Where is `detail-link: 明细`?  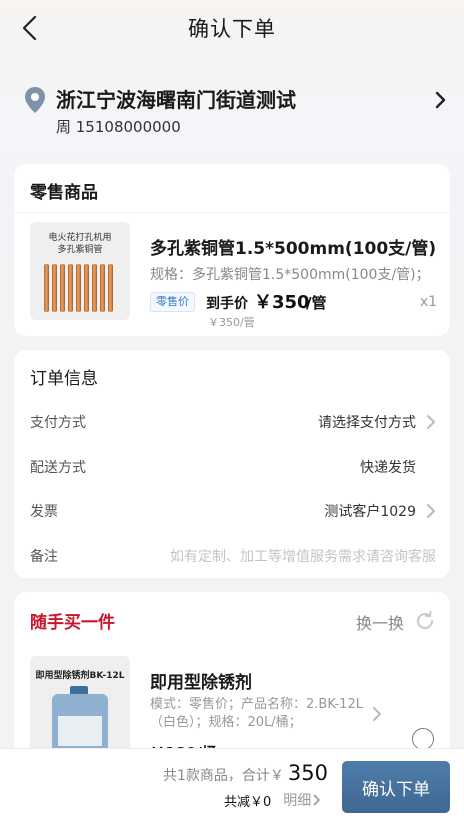 detail-link: 明细 is located at coordinates (297, 800).